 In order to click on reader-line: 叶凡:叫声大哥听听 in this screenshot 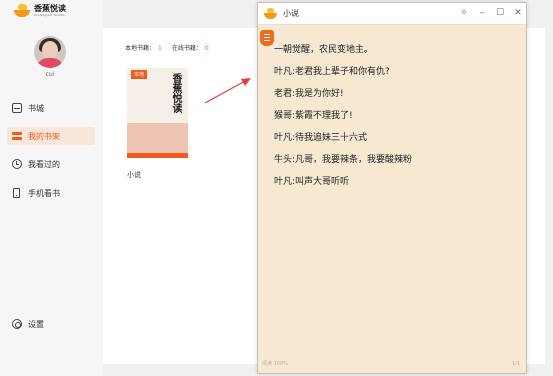, I will do `click(312, 182)`.